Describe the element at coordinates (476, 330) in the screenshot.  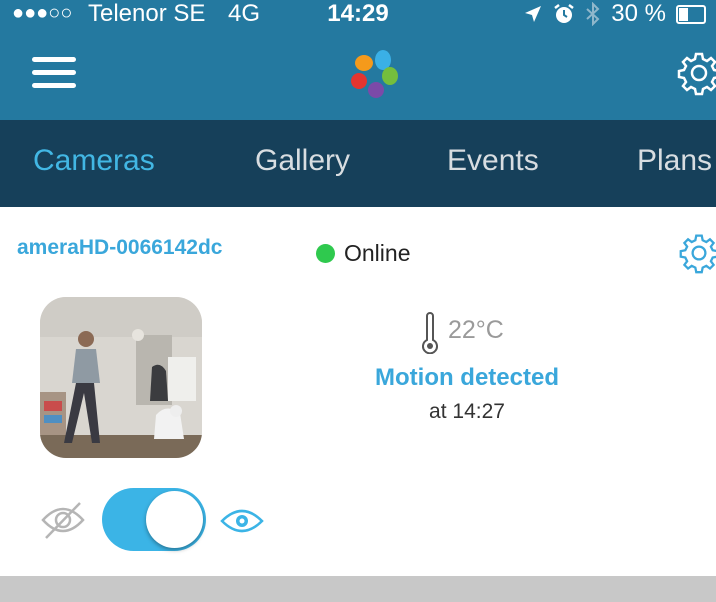
I see `temperature-value: 22°C` at that location.